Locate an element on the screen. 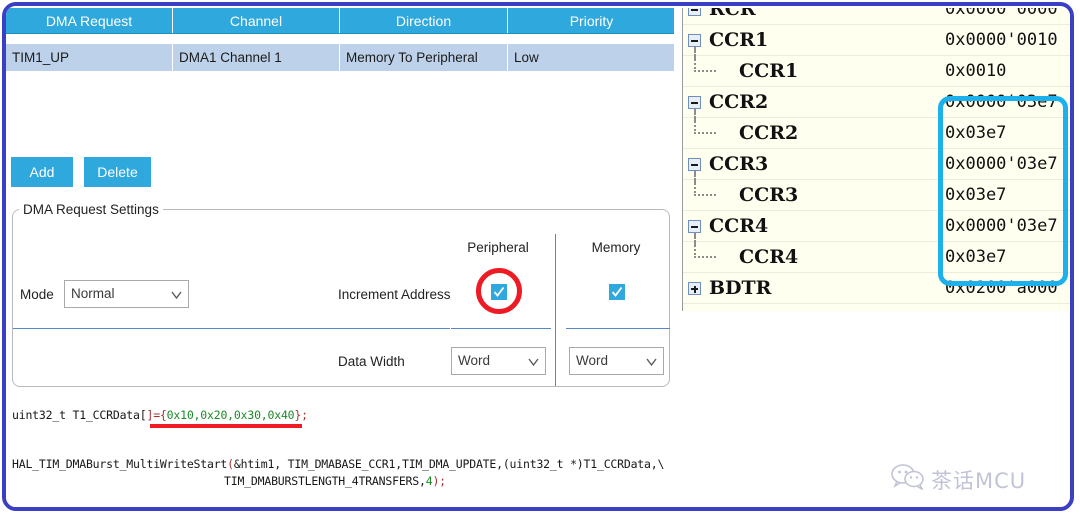 This screenshot has height=517, width=1080. cell-channel: DMA1 Channel 1 is located at coordinates (256, 57).